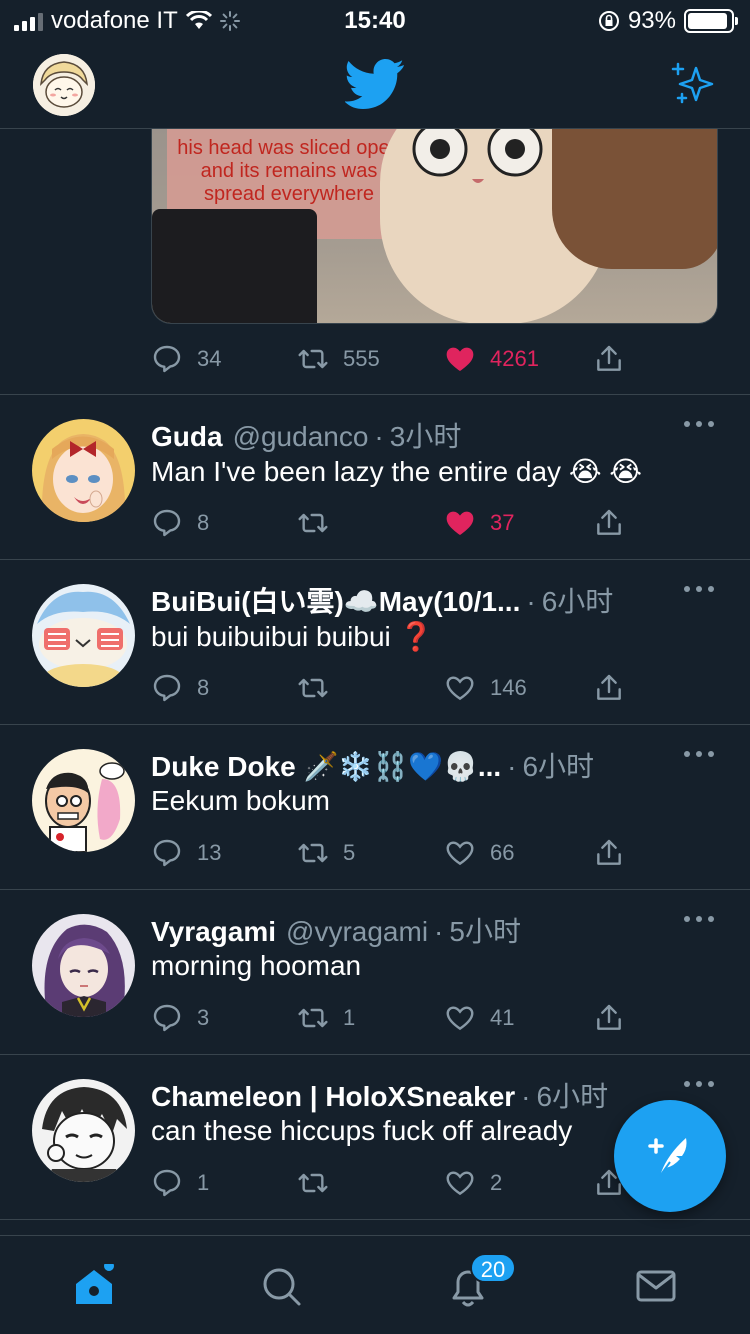 This screenshot has height=1334, width=750. Describe the element at coordinates (401, 688) in the screenshot. I see `tweet-actions: 8 146` at that location.